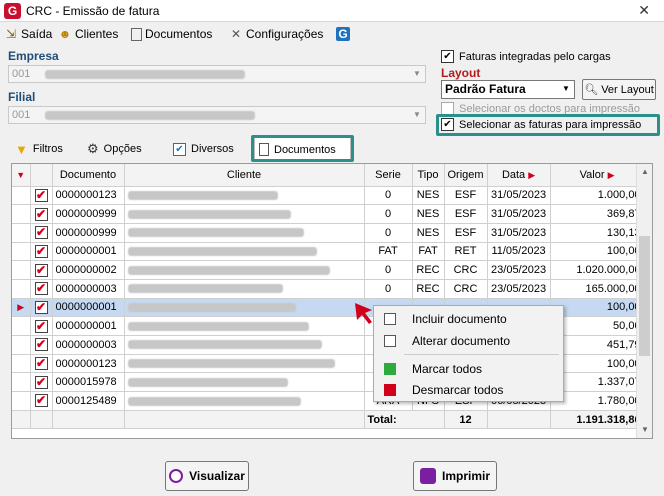 This screenshot has height=496, width=664. What do you see at coordinates (28, 34) in the screenshot?
I see `menu-saida: ⇲ Saída` at bounding box center [28, 34].